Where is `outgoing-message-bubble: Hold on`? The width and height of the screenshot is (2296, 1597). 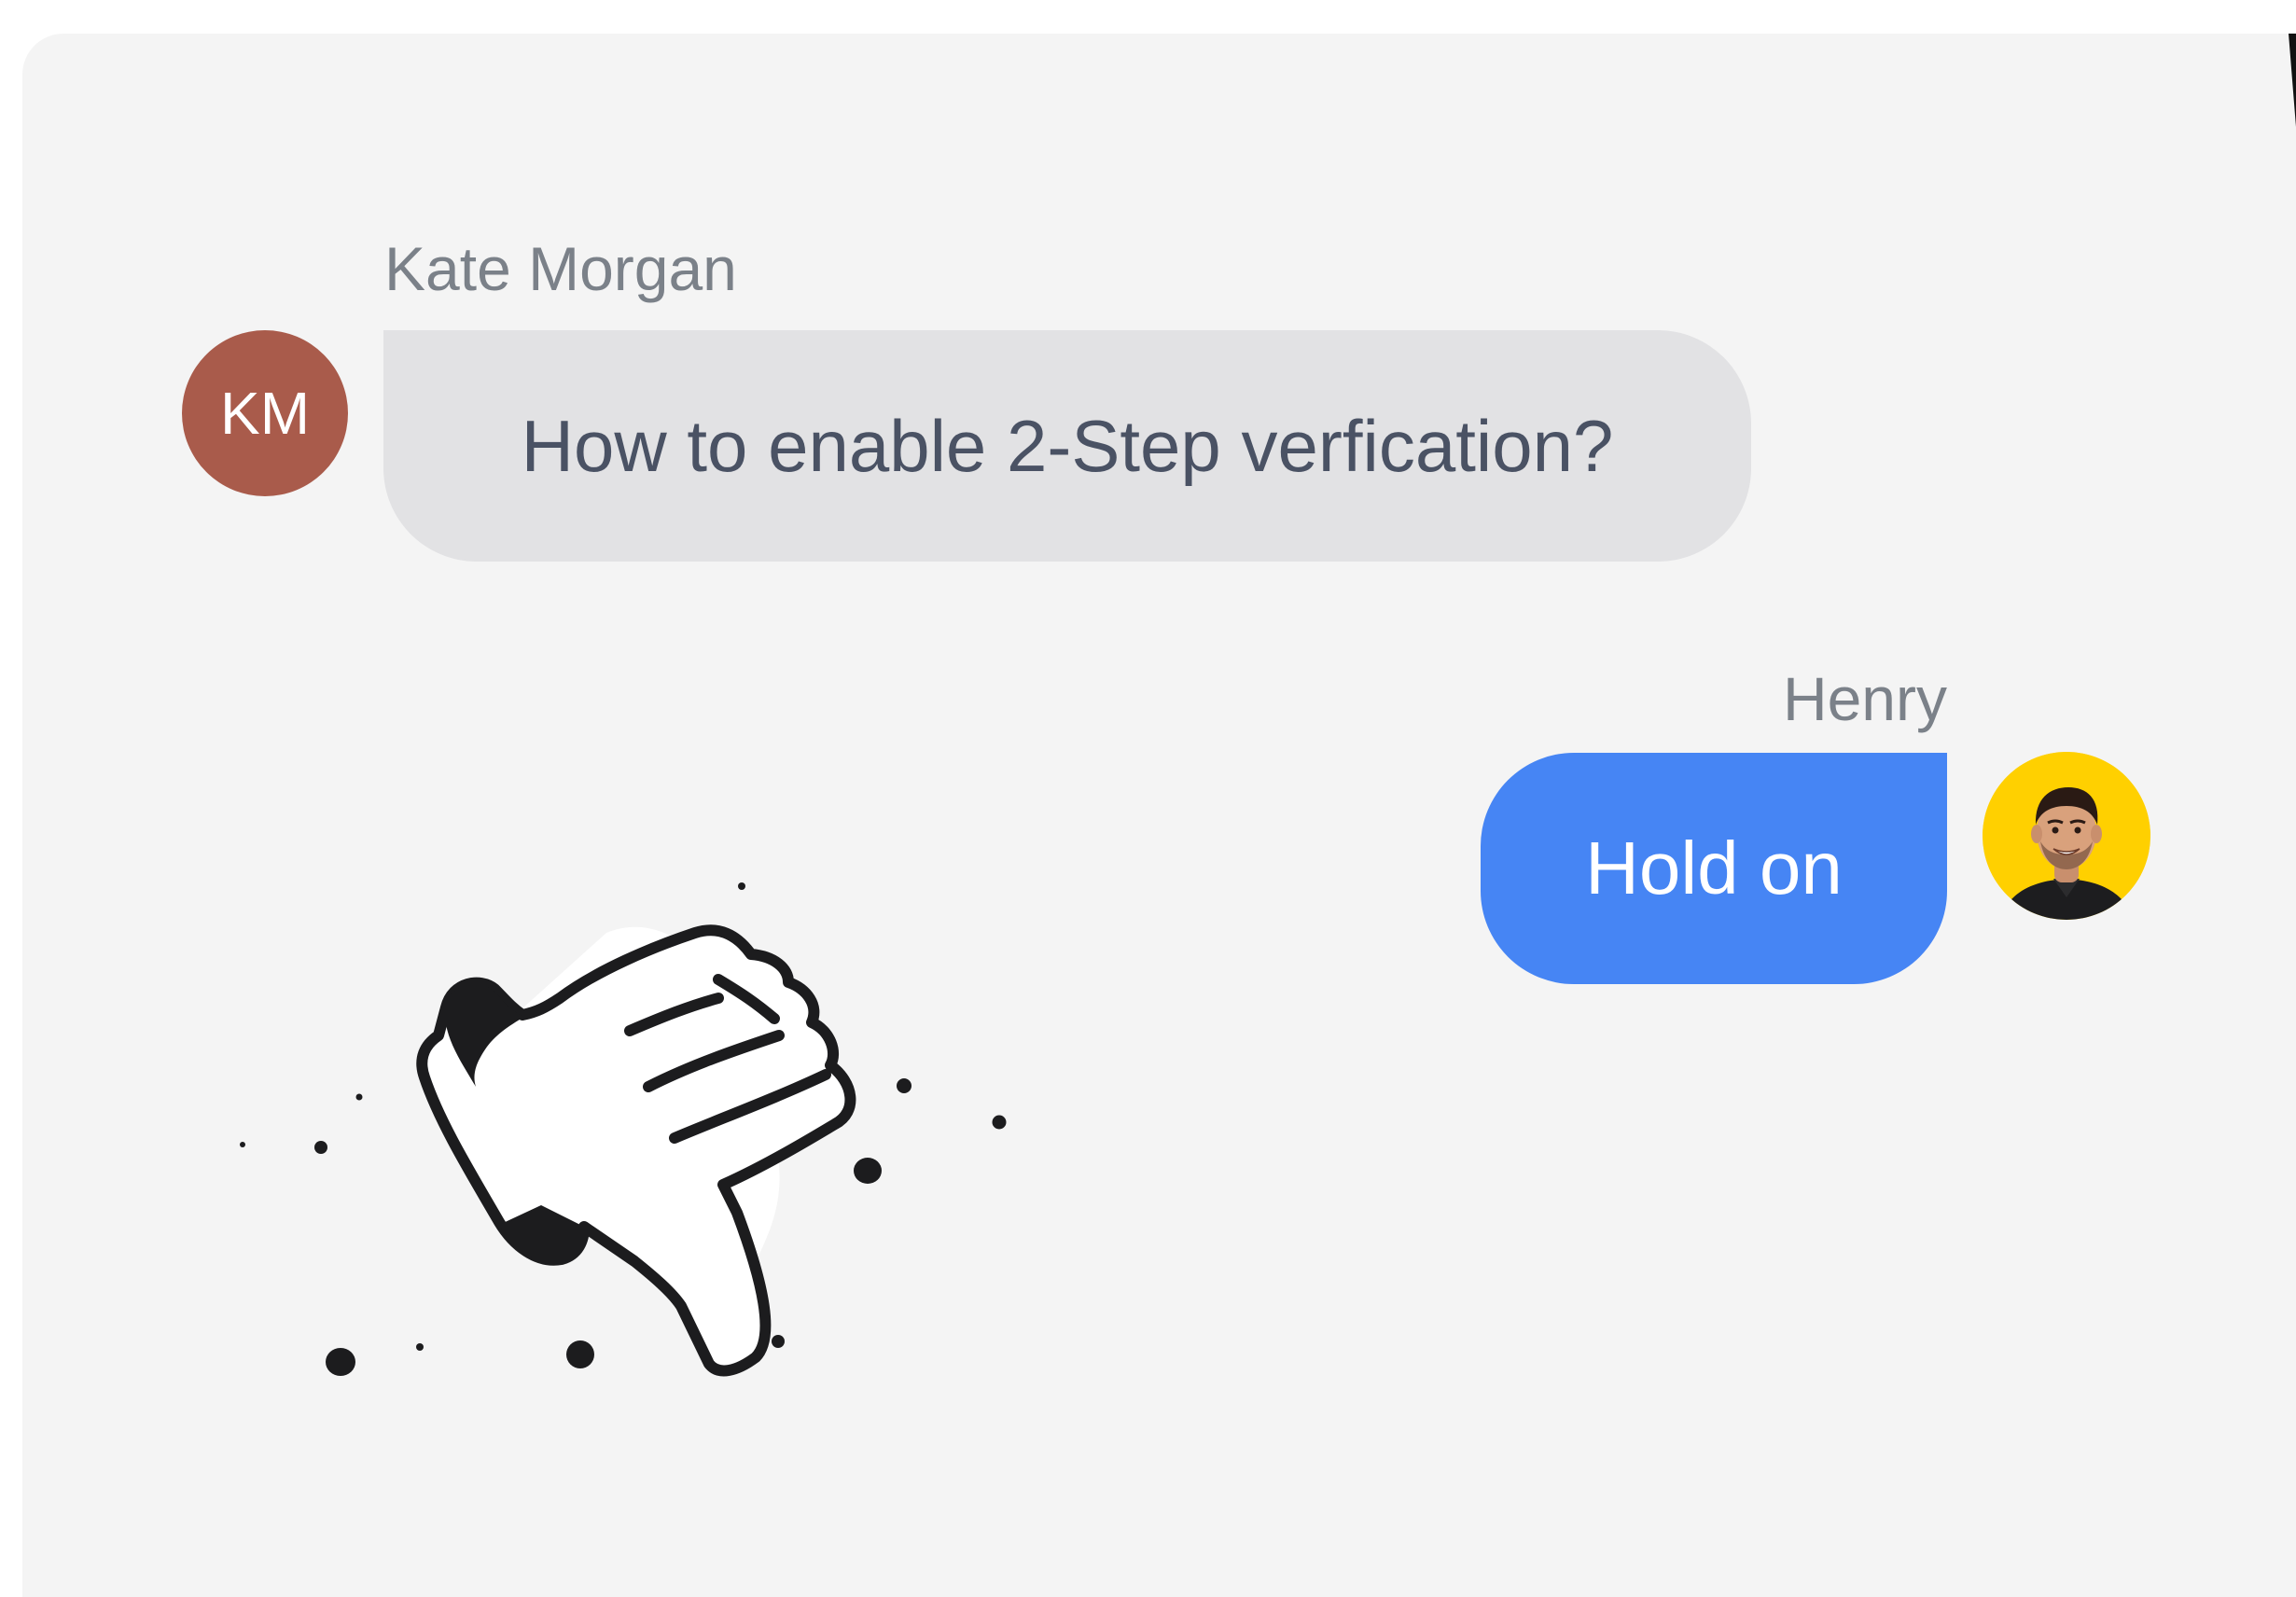 outgoing-message-bubble: Hold on is located at coordinates (1714, 869).